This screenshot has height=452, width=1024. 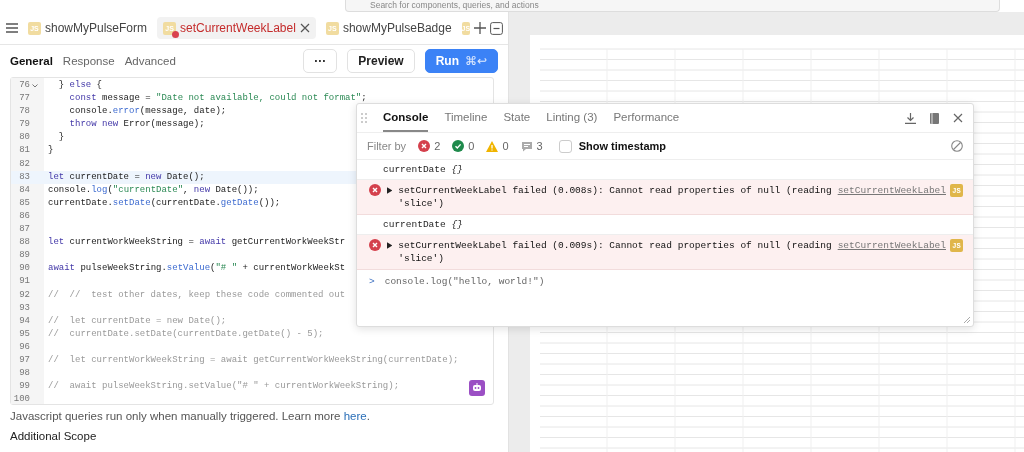 I want to click on line-number: 81, so click(x=24, y=151).